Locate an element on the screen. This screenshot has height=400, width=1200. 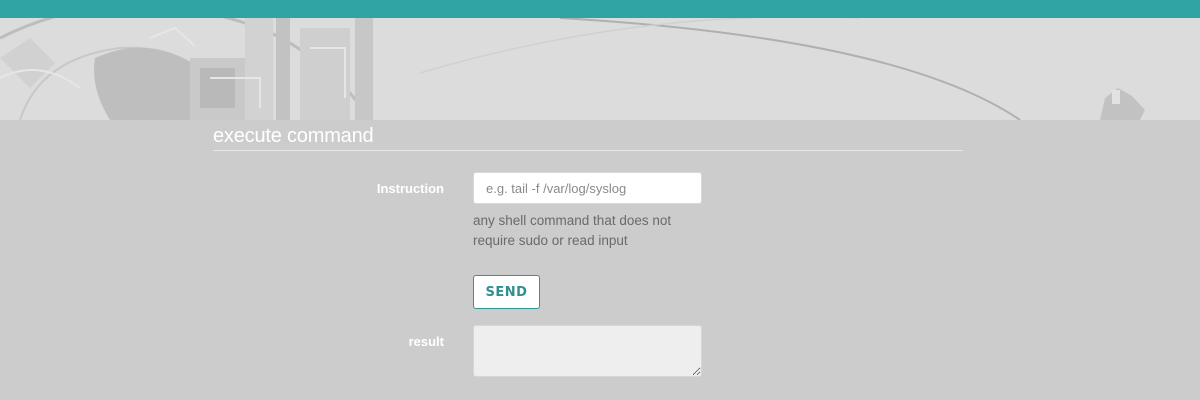
instruction-label: Instruction is located at coordinates (410, 188).